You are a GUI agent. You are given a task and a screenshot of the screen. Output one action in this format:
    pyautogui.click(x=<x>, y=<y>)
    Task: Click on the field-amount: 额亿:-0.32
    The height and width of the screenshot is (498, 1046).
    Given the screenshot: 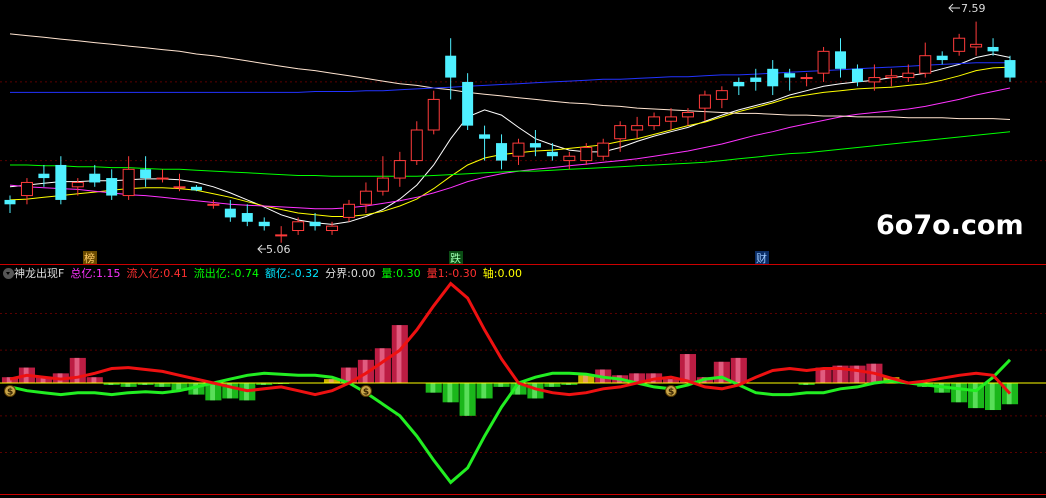 What is the action you would take?
    pyautogui.click(x=292, y=273)
    